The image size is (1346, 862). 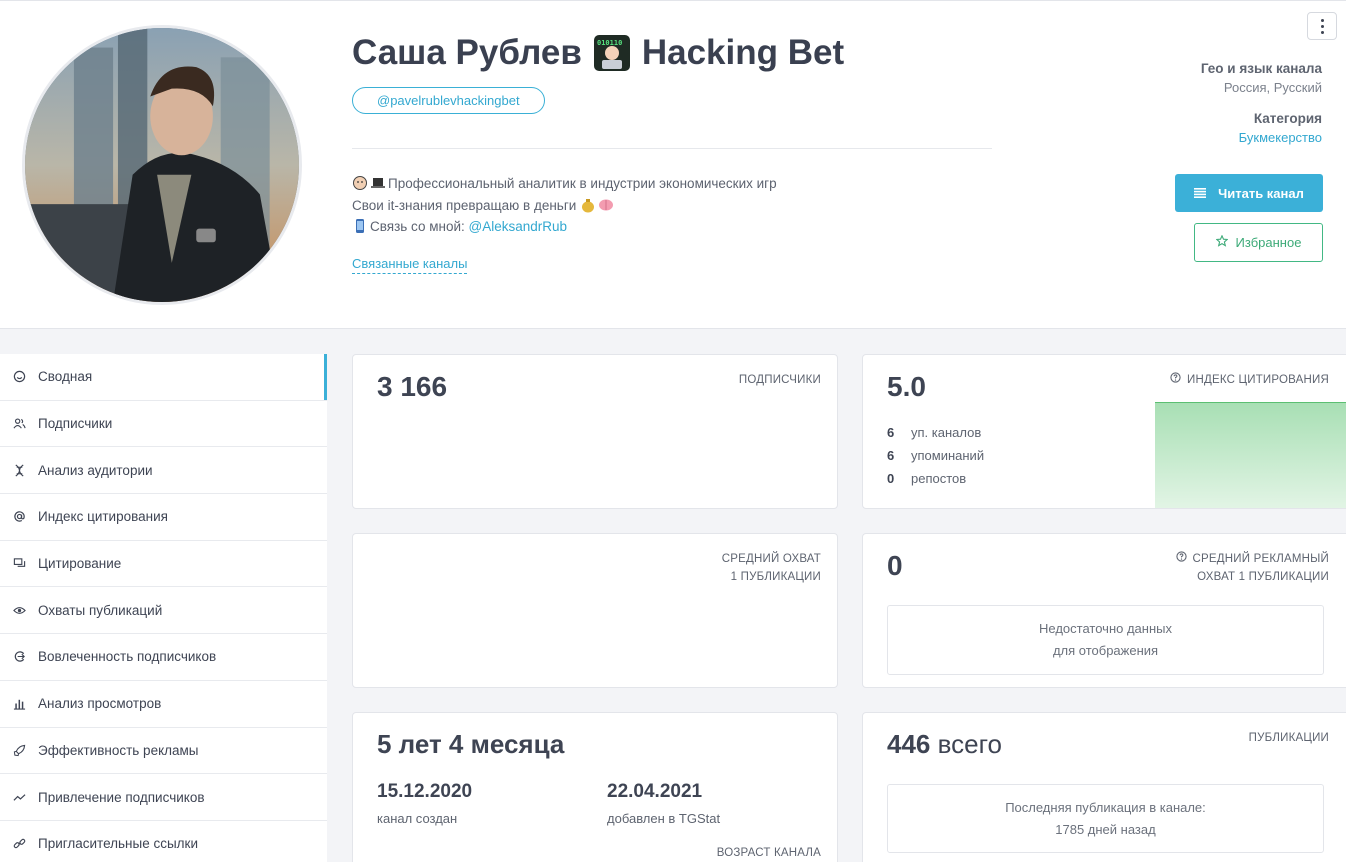 What do you see at coordinates (118, 750) in the screenshot?
I see `sidebar-item-label: Эффективность рекламы` at bounding box center [118, 750].